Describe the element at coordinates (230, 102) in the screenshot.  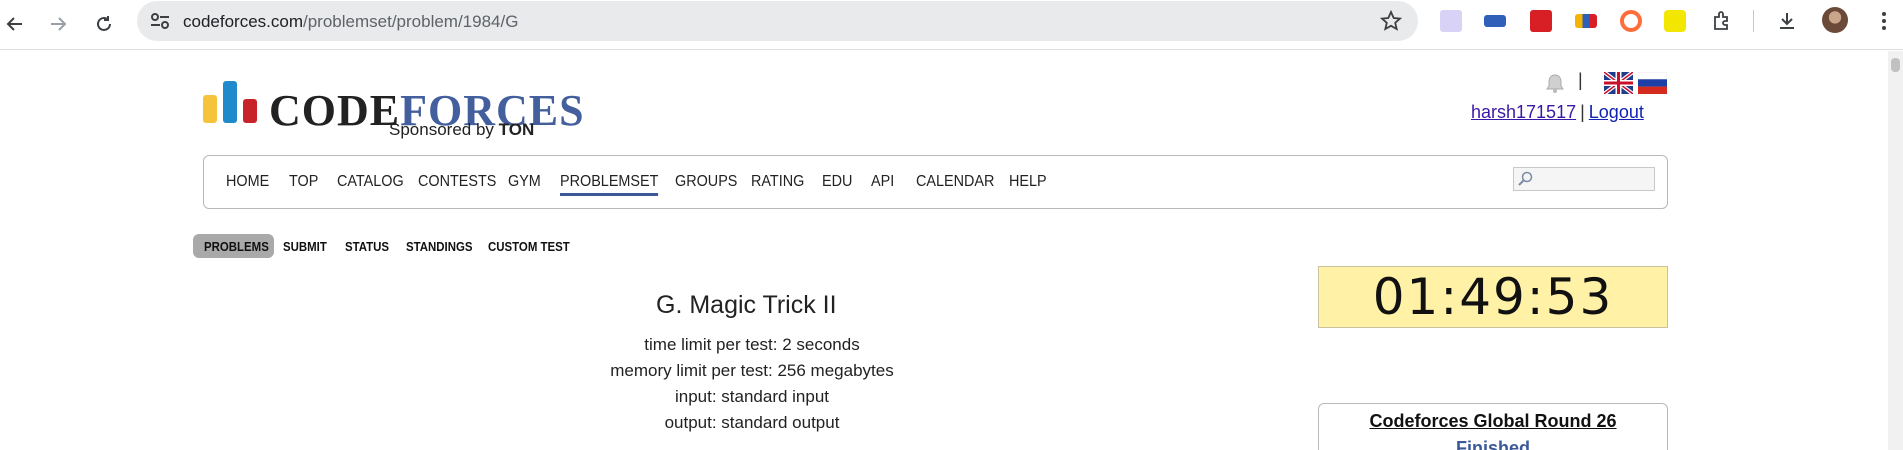
I see `logo-bars-icon` at that location.